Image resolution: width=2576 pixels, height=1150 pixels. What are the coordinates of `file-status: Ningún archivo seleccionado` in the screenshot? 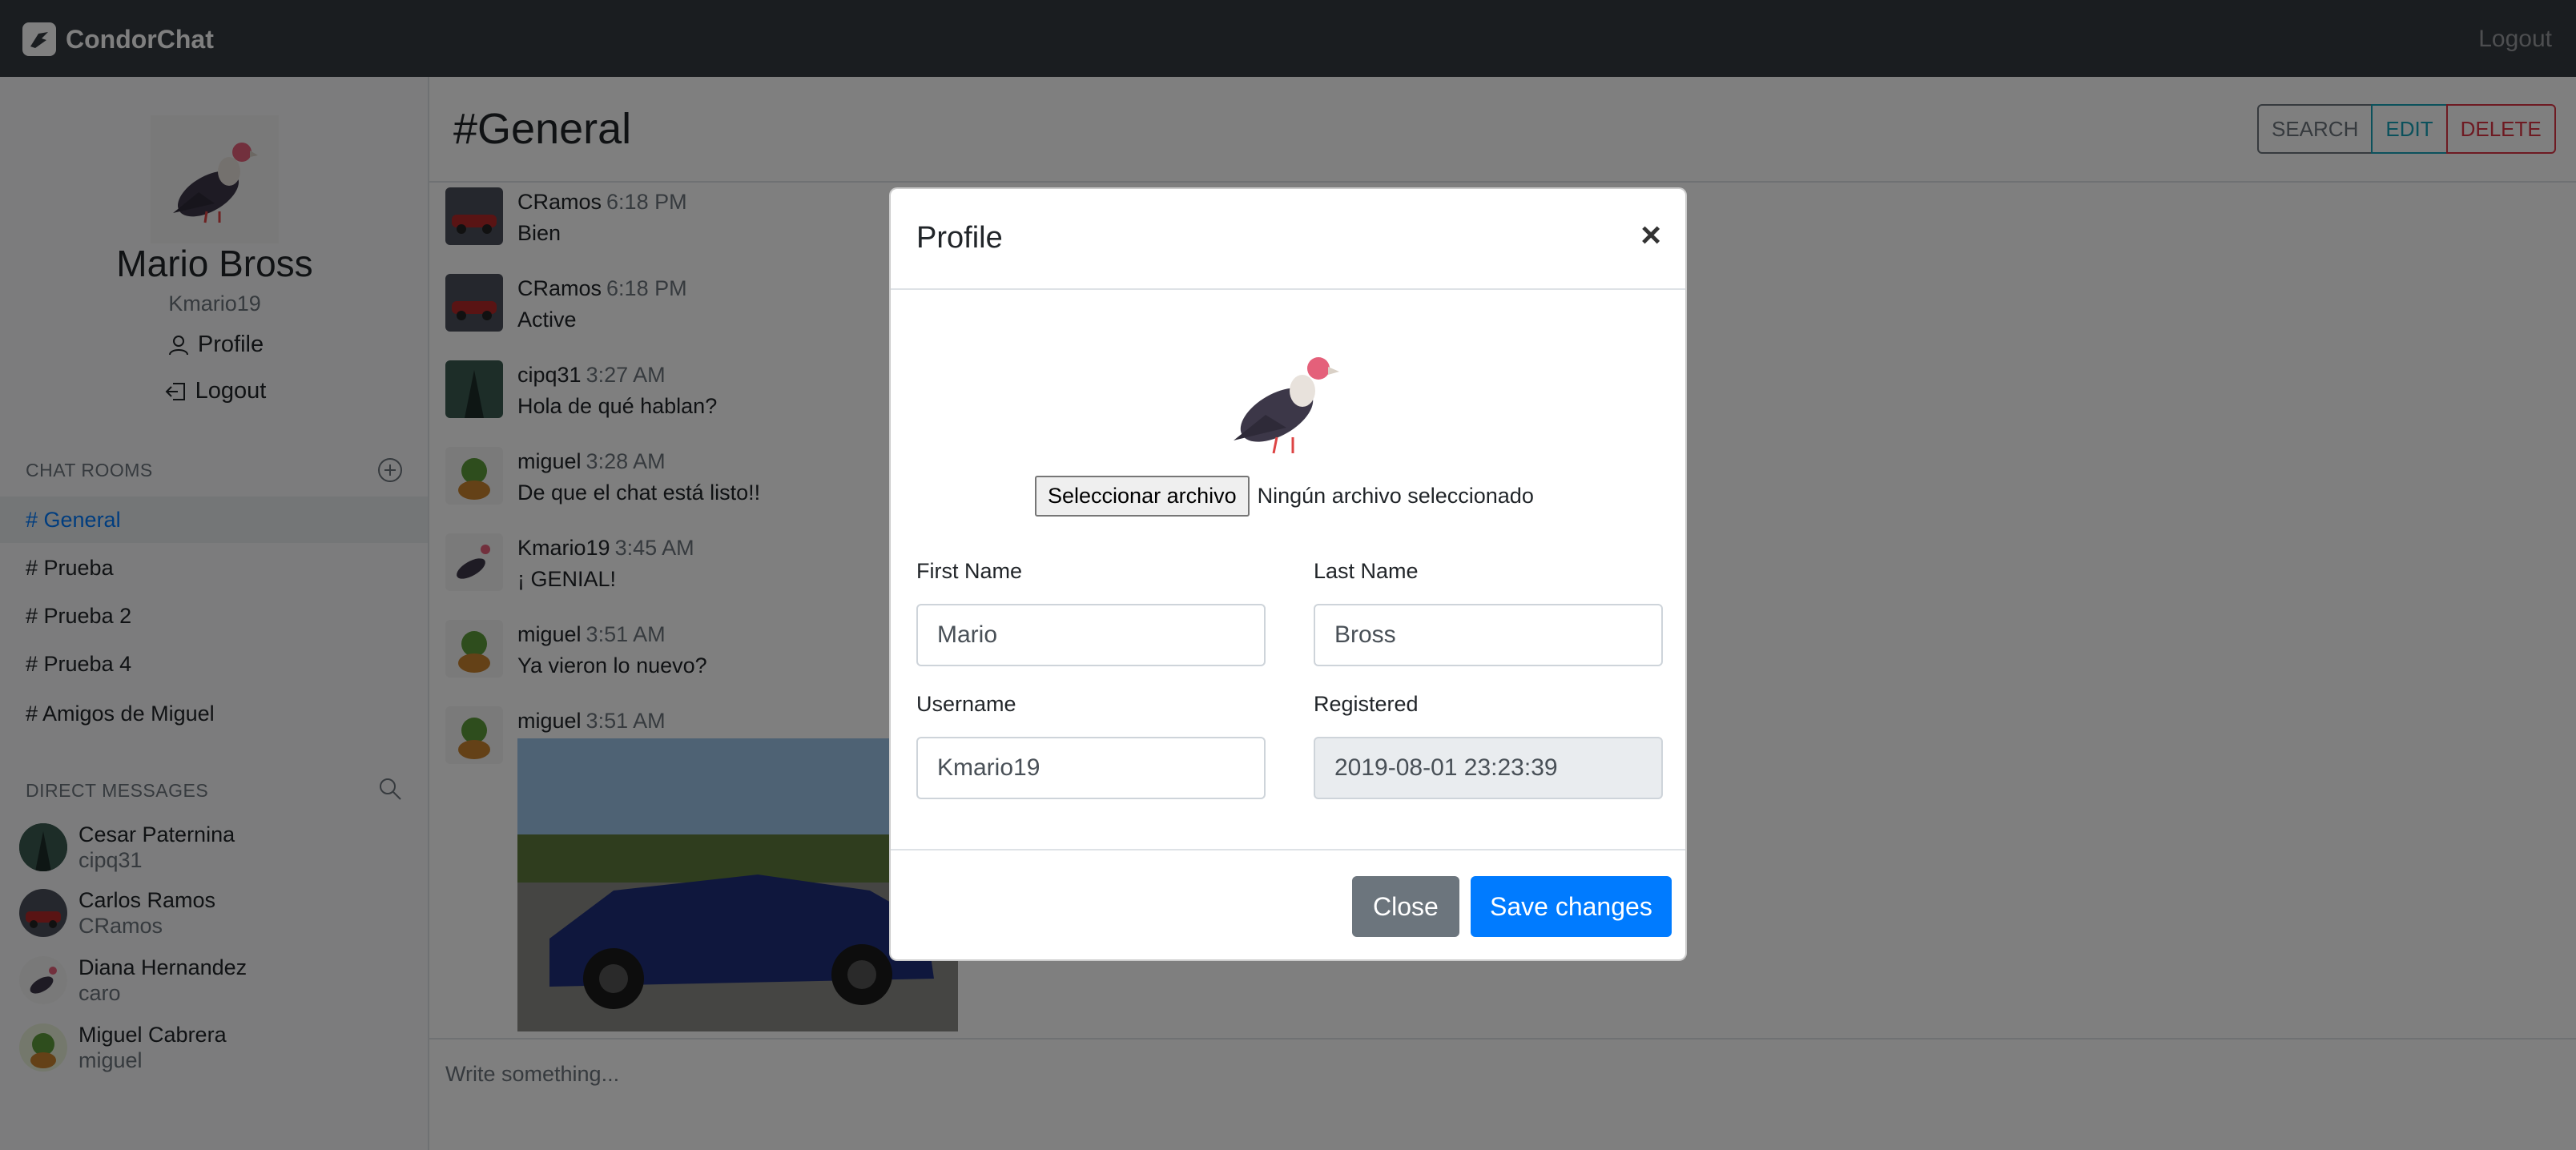 It's located at (1396, 496).